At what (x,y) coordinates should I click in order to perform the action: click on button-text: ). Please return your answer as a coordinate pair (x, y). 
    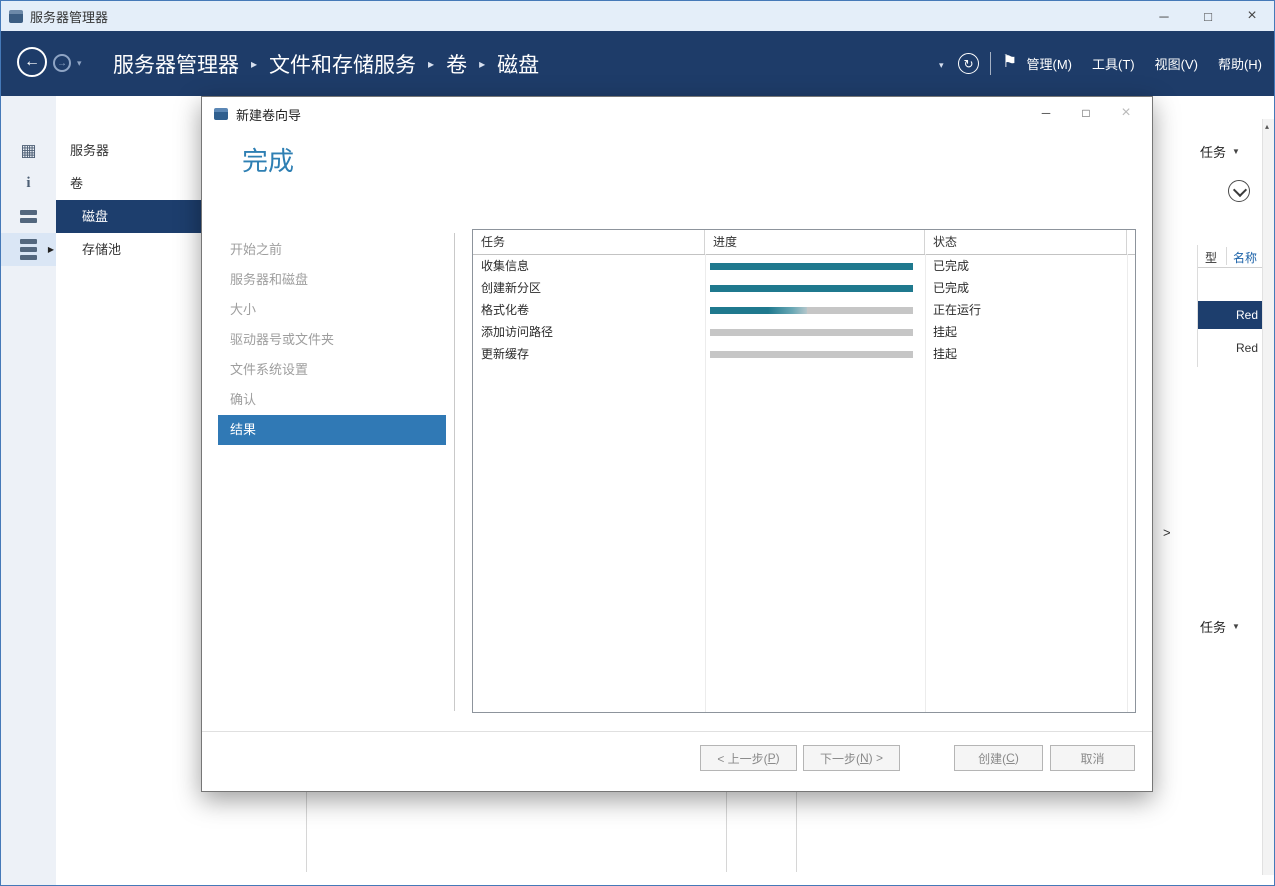
    Looking at the image, I should click on (1016, 758).